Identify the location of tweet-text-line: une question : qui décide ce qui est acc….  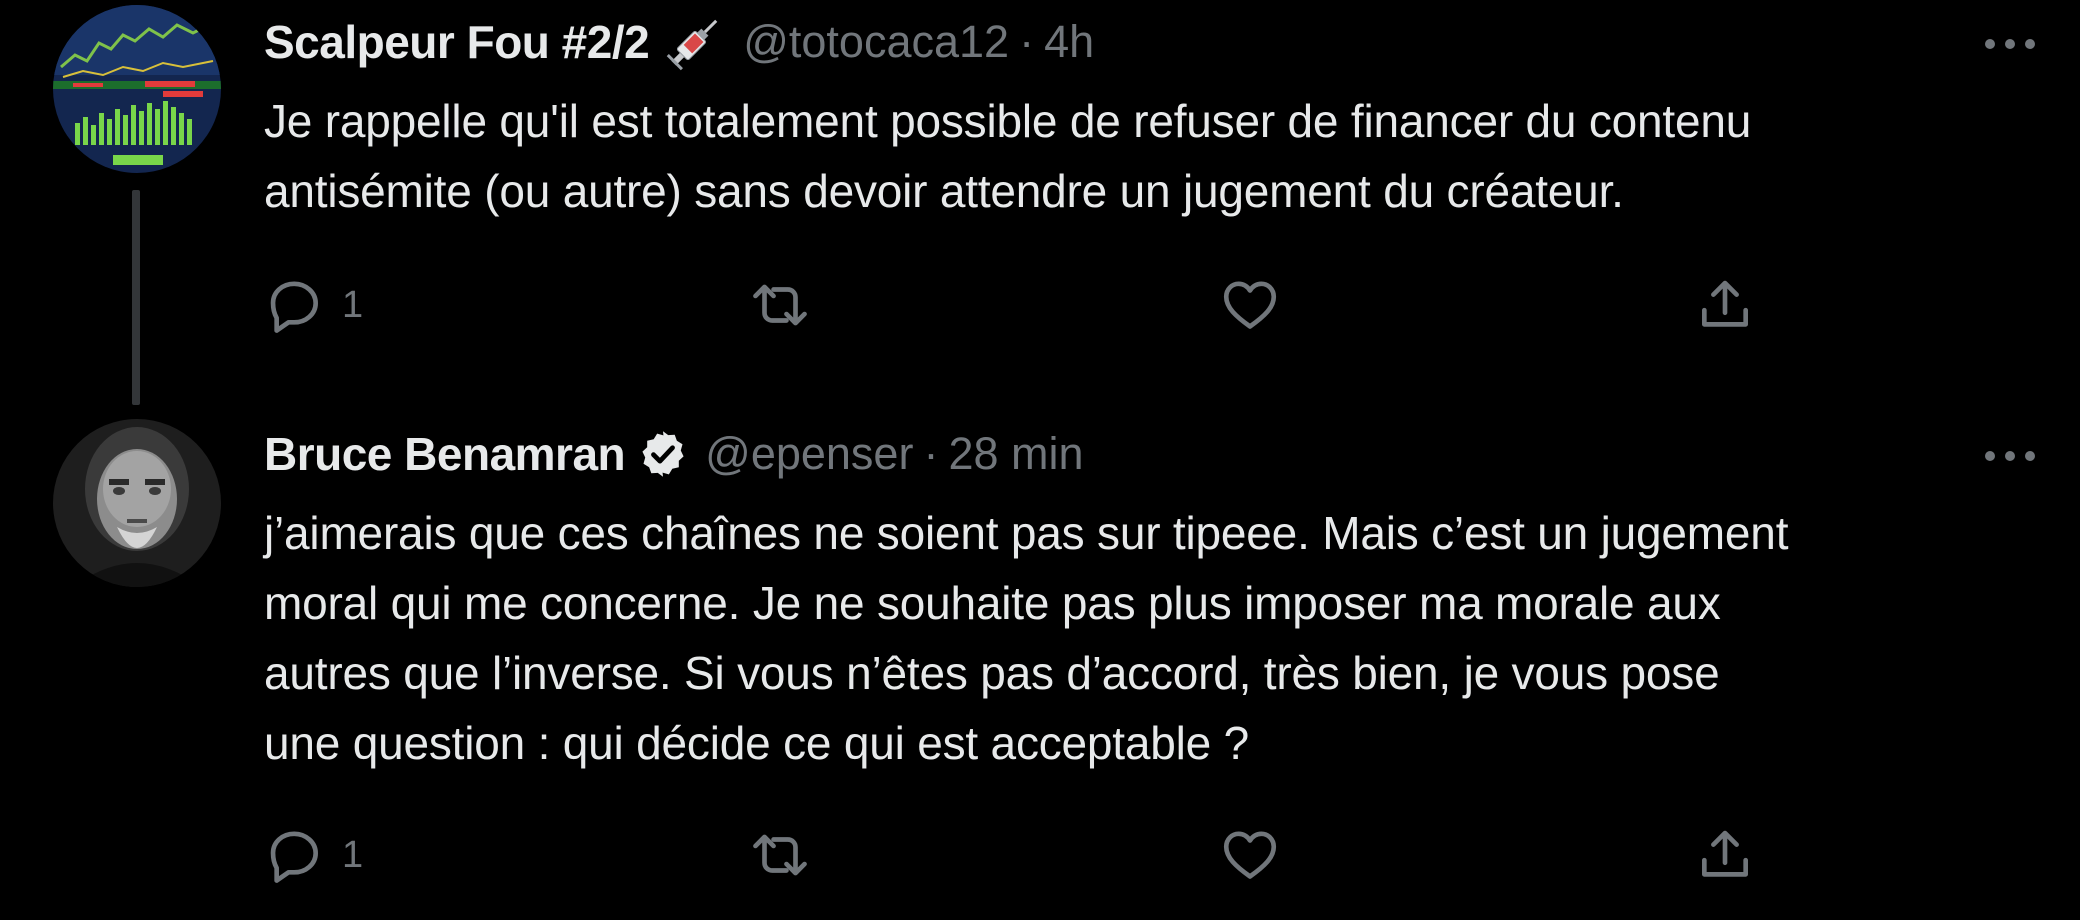
(757, 743).